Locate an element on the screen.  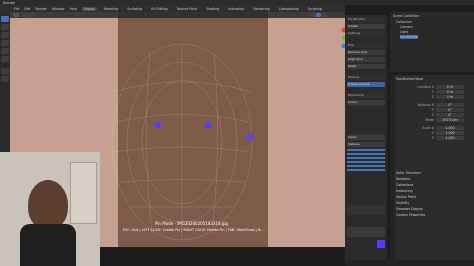
menu-help: Help is located at coordinates (72, 9).